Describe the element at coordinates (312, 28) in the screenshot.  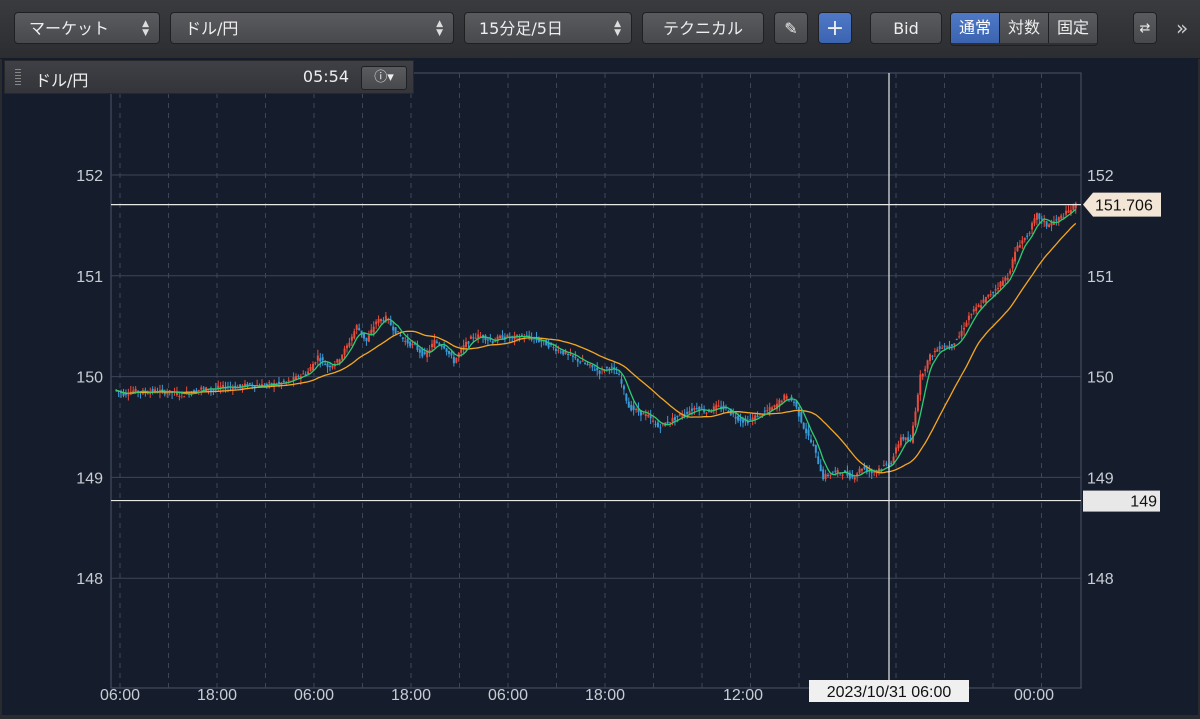
I see `currency-pair-select: ドル/円 ▲ ▼` at that location.